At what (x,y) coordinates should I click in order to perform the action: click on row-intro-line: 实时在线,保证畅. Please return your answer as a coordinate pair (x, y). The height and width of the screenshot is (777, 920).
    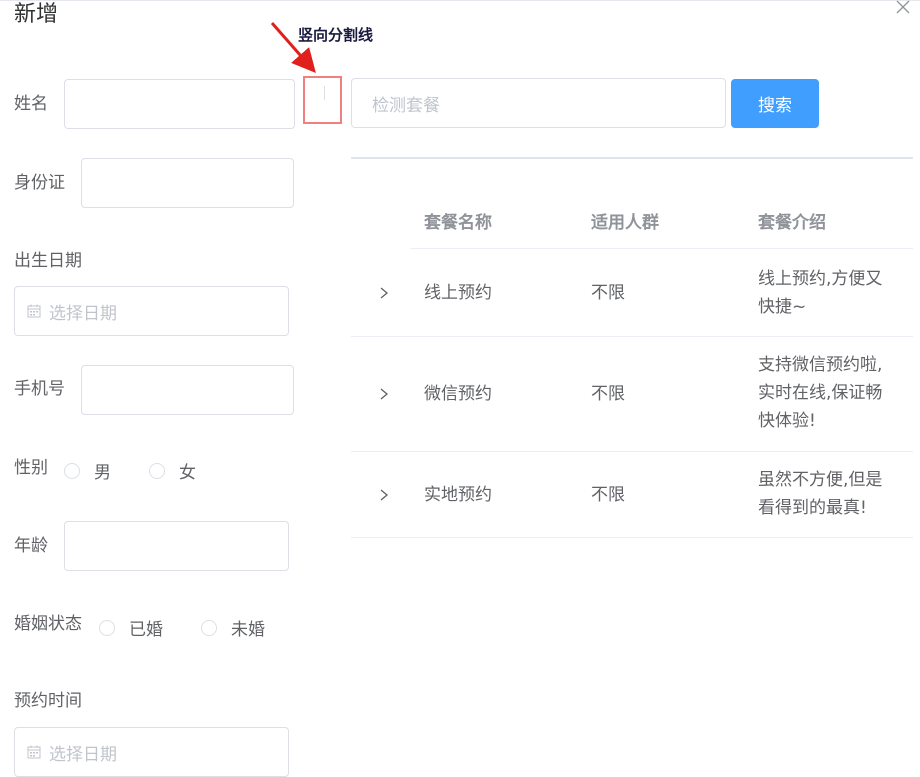
    Looking at the image, I should click on (820, 393).